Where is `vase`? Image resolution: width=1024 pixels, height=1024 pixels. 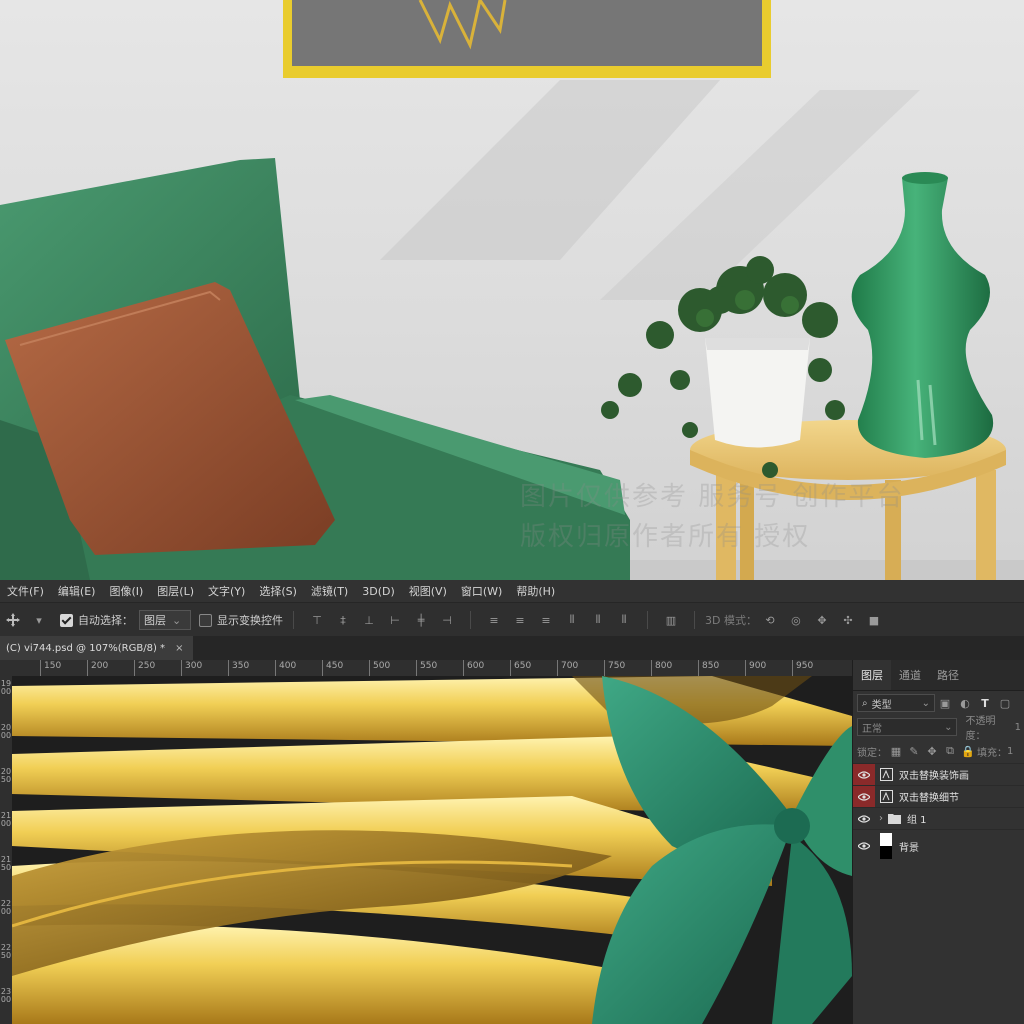 vase is located at coordinates (922, 316).